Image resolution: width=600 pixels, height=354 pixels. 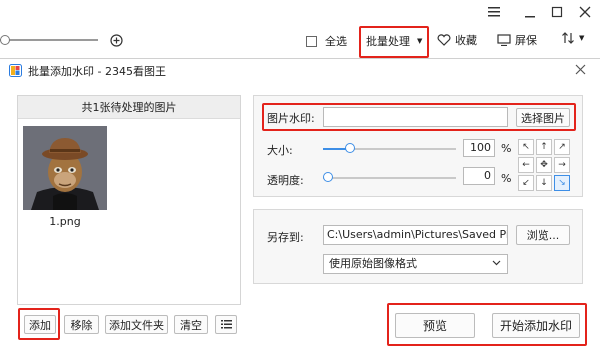 I want to click on monitor-icon, so click(x=504, y=40).